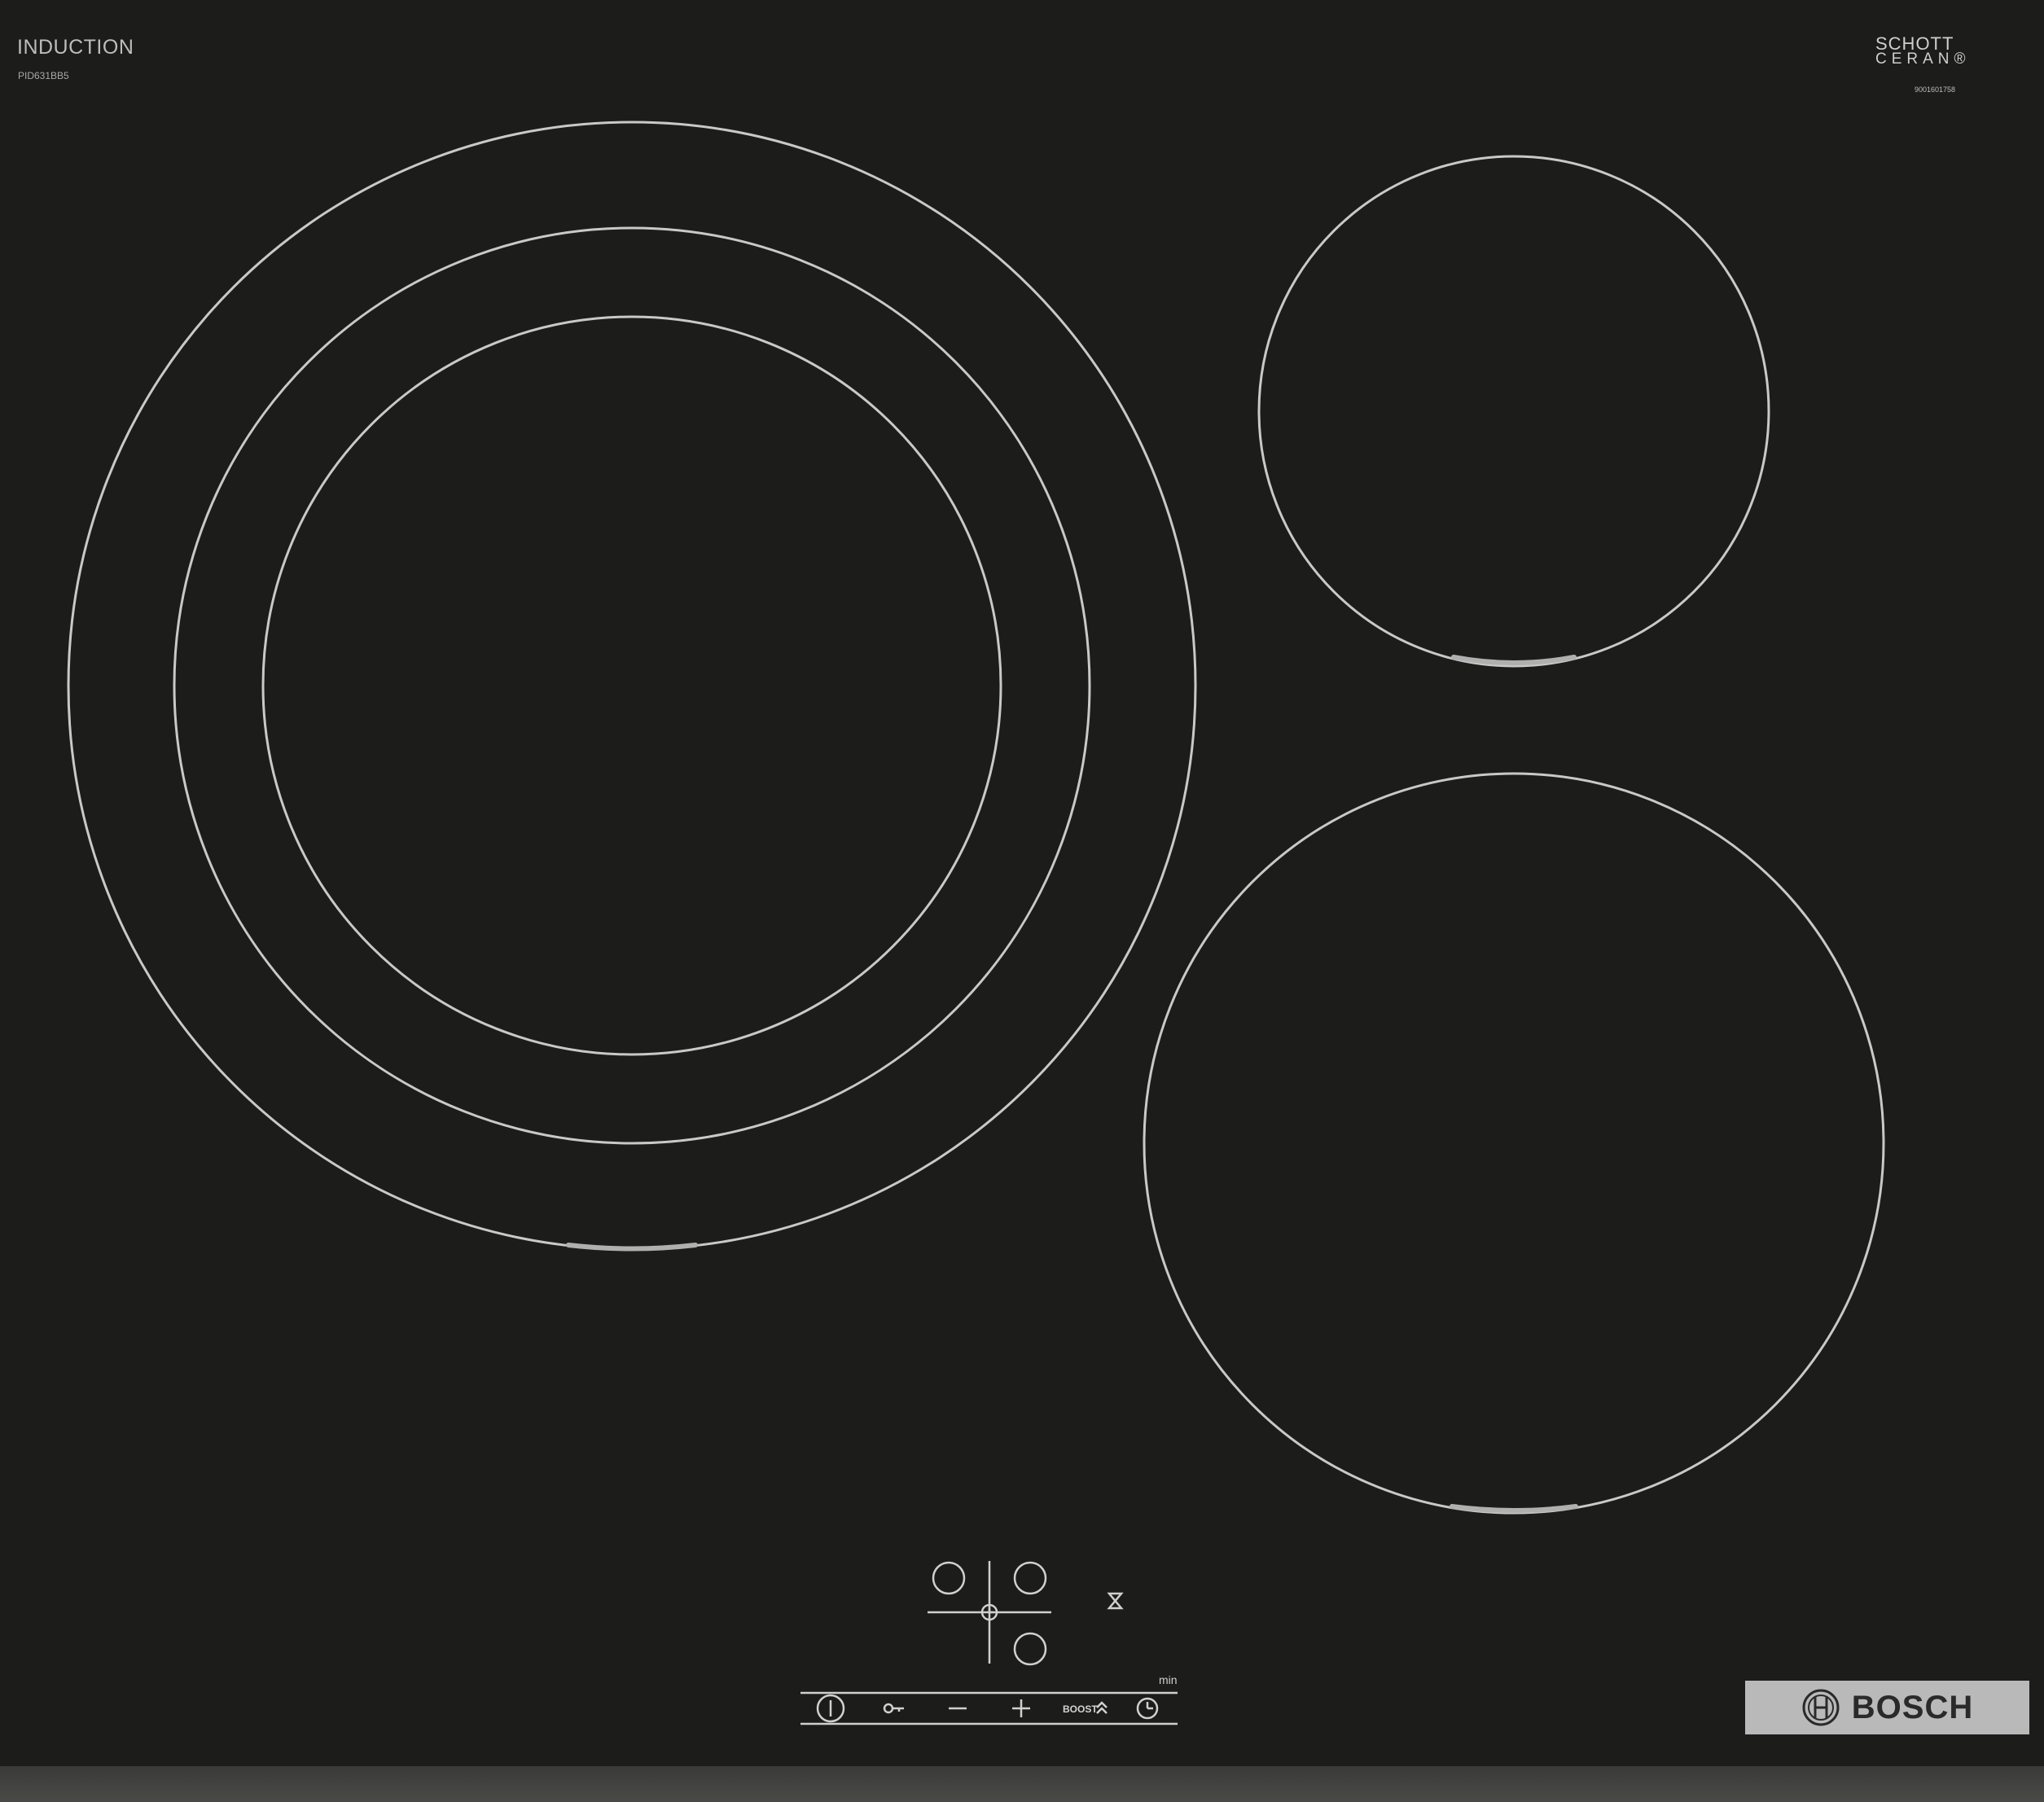 The width and height of the screenshot is (2044, 1802). I want to click on cooking-zone-small, so click(1513, 411).